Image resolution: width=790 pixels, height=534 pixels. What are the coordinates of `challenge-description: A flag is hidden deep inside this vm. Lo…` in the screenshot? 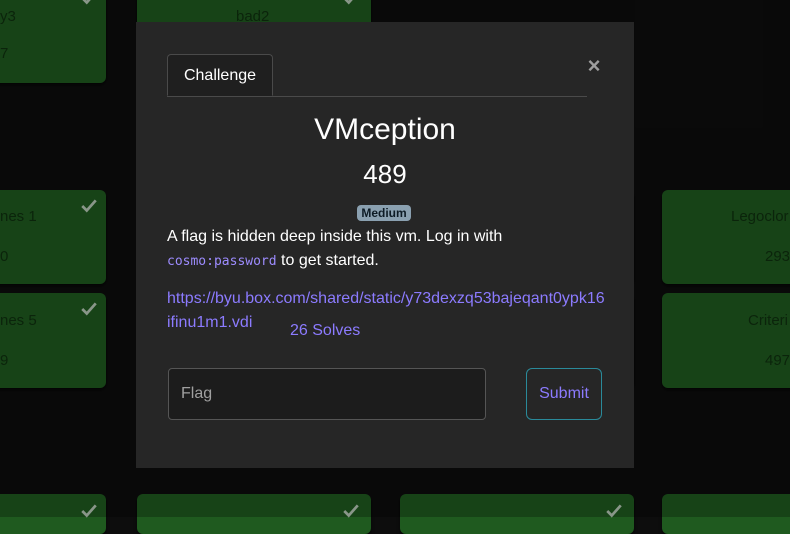 It's located at (387, 249).